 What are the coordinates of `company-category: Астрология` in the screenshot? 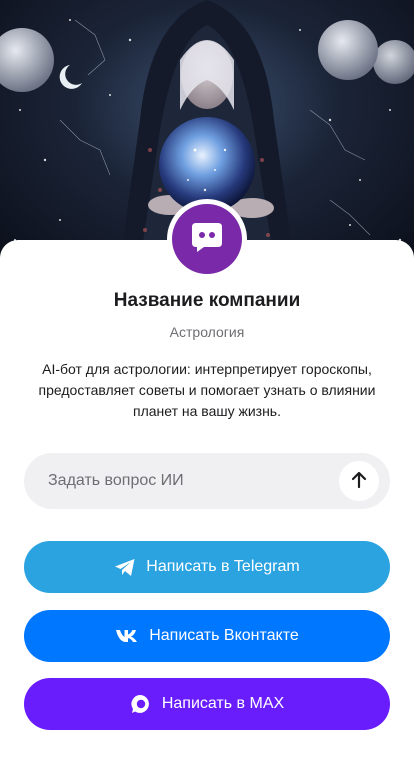 It's located at (207, 332).